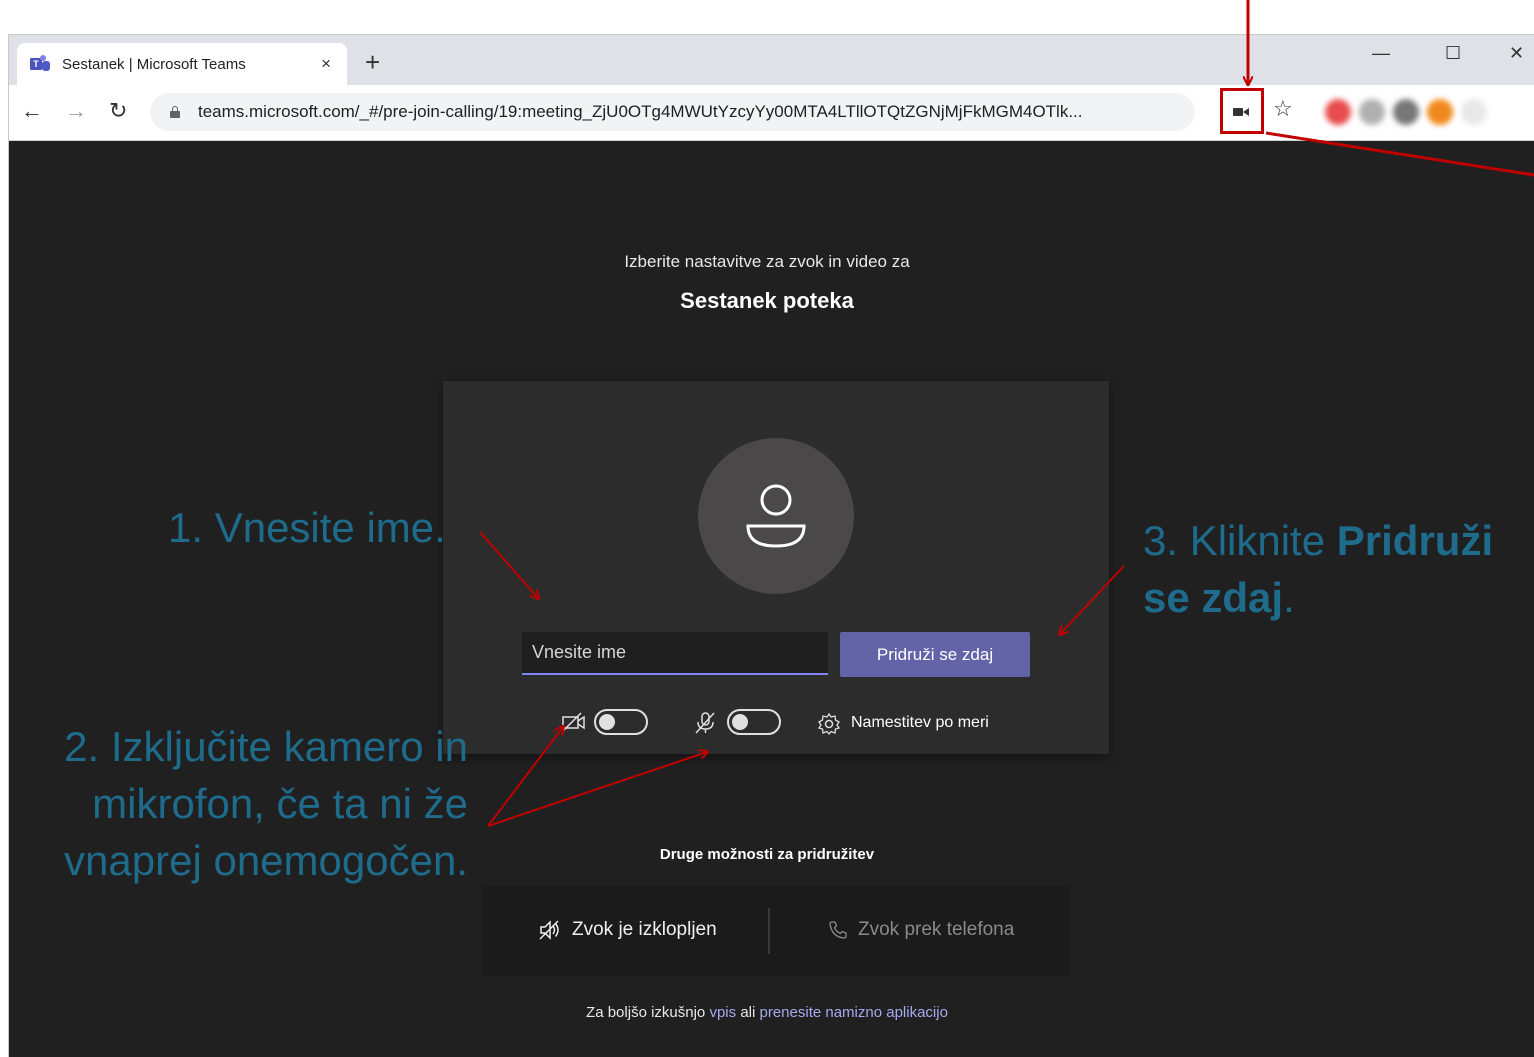 Image resolution: width=1534 pixels, height=1057 pixels. I want to click on phone-audio-label: Zvok prek telefona, so click(936, 929).